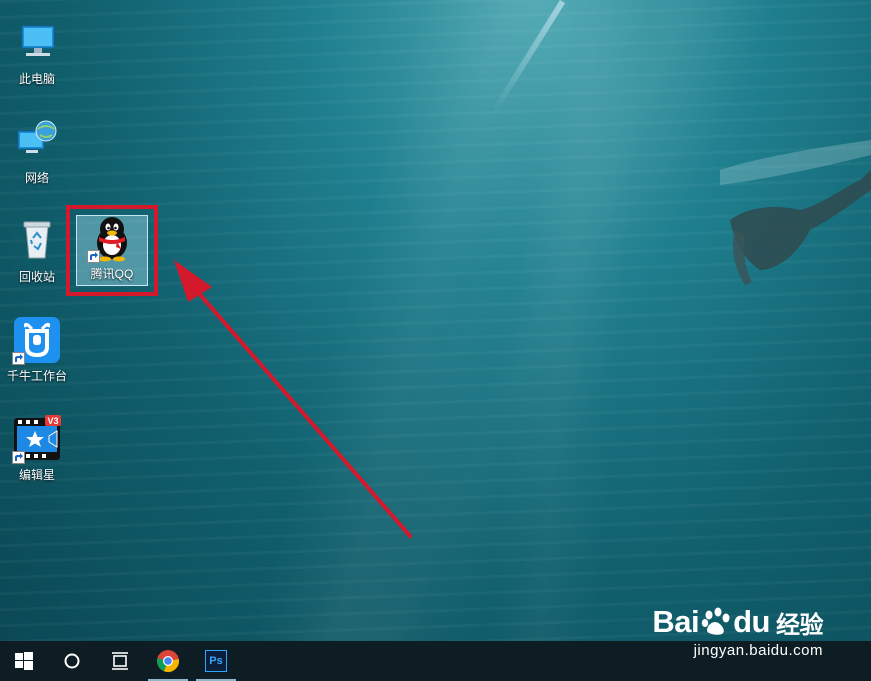 The image size is (871, 681). I want to click on baidu-logo: Bai du 经验, so click(737, 622).